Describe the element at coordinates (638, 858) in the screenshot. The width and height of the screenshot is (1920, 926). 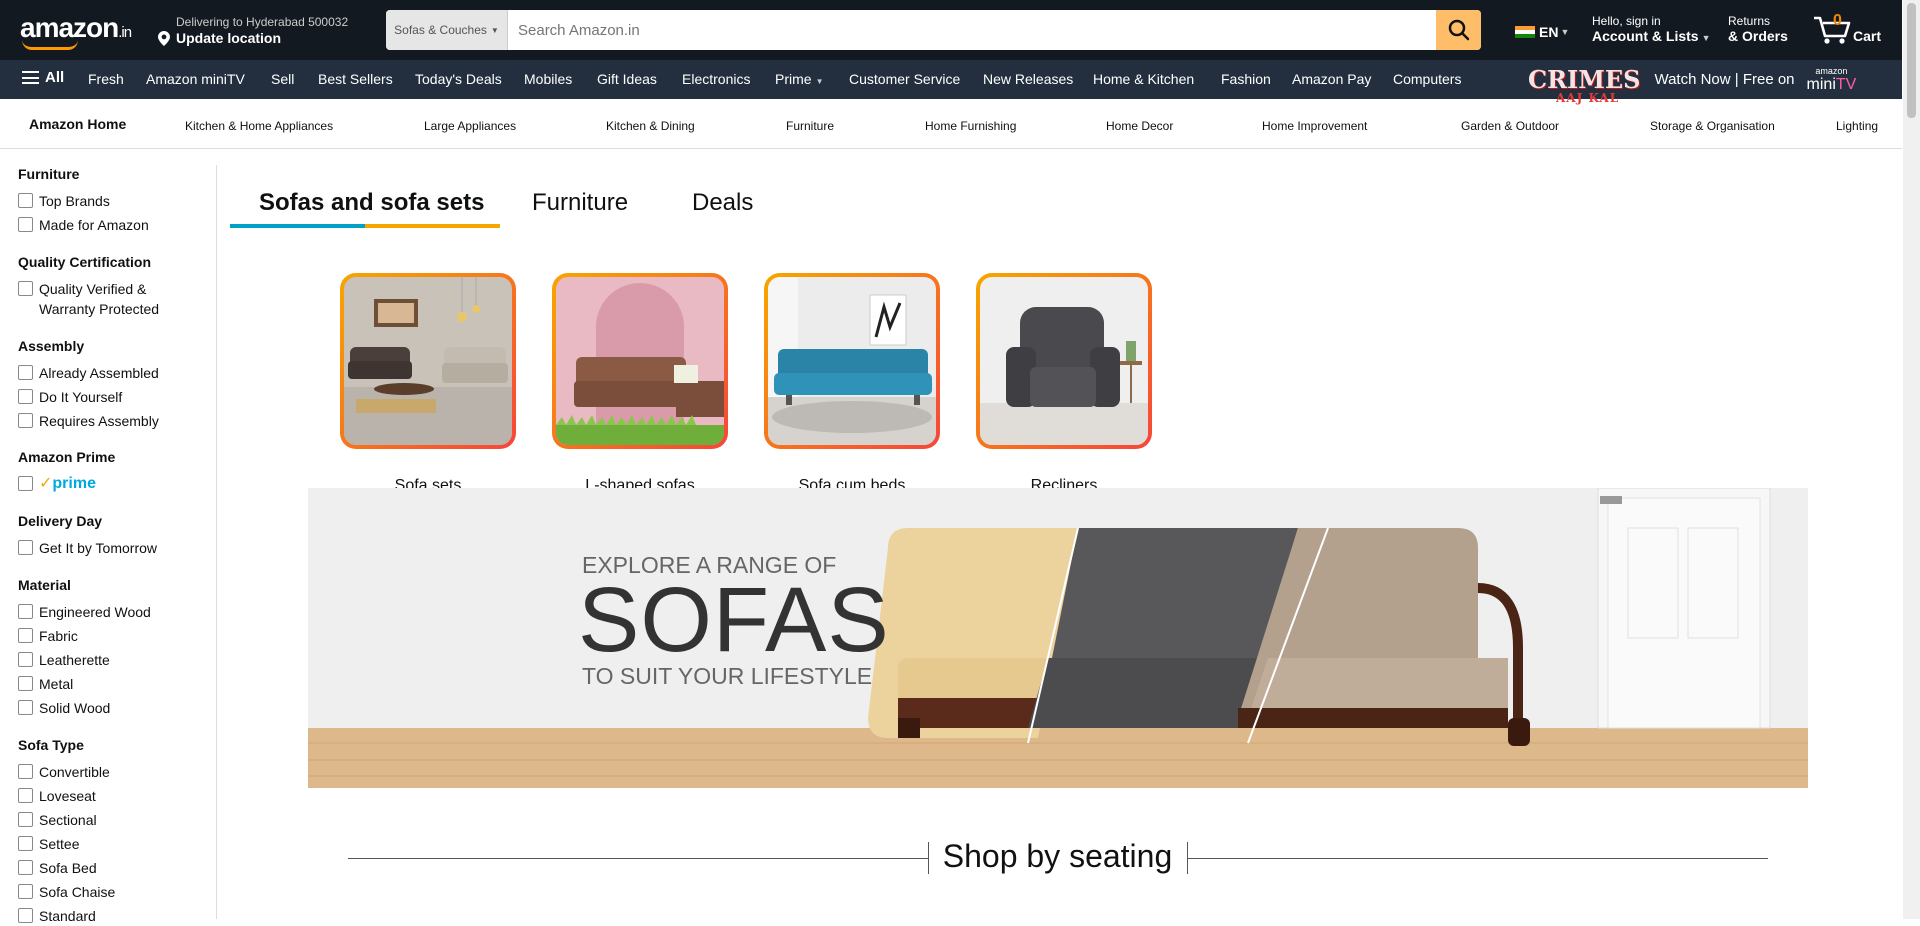
I see `section-divider-left` at that location.